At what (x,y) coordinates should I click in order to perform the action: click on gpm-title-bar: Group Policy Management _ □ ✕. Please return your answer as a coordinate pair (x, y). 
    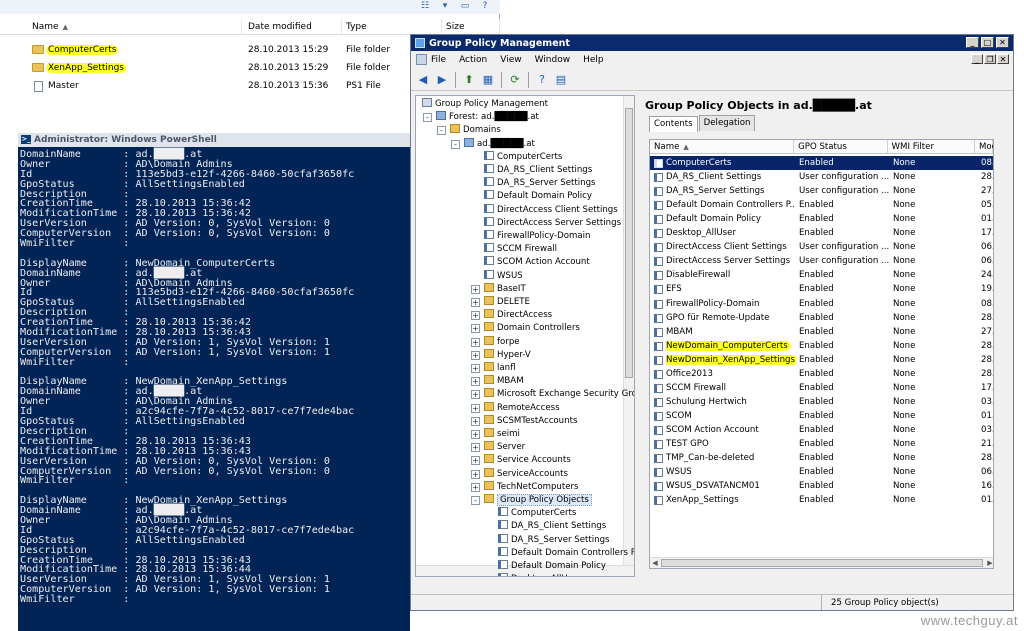
    Looking at the image, I should click on (712, 43).